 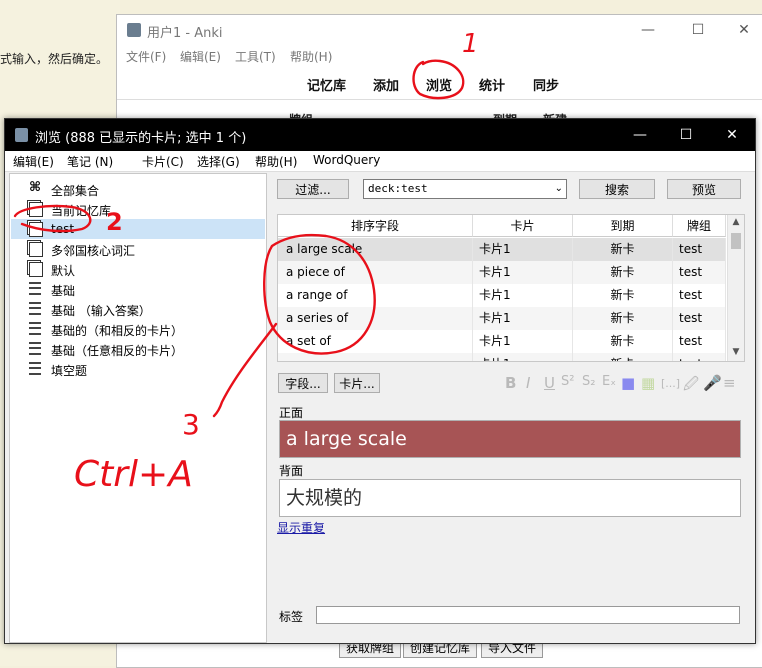 I want to click on circle-rows-annotation, so click(x=319, y=294).